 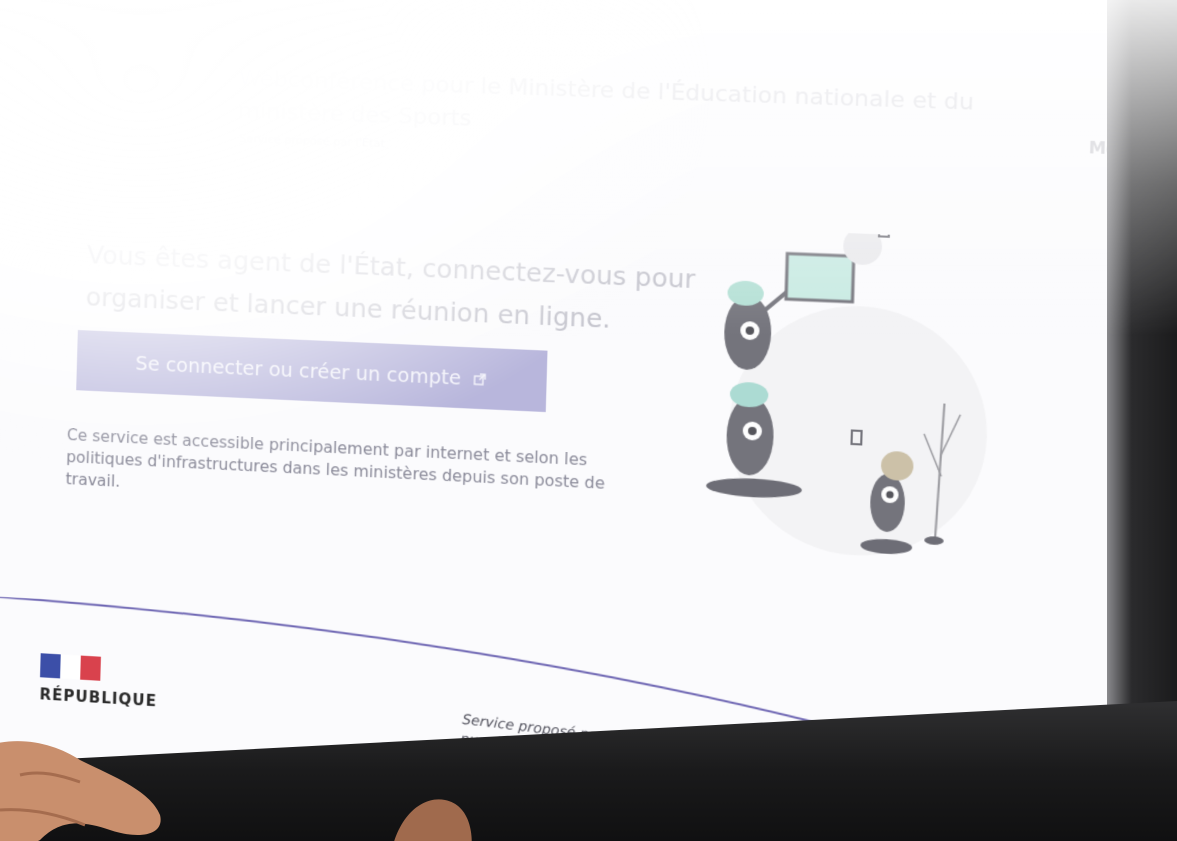 I want to click on header-subtitle: Service proposé par l'État, so click(x=312, y=141).